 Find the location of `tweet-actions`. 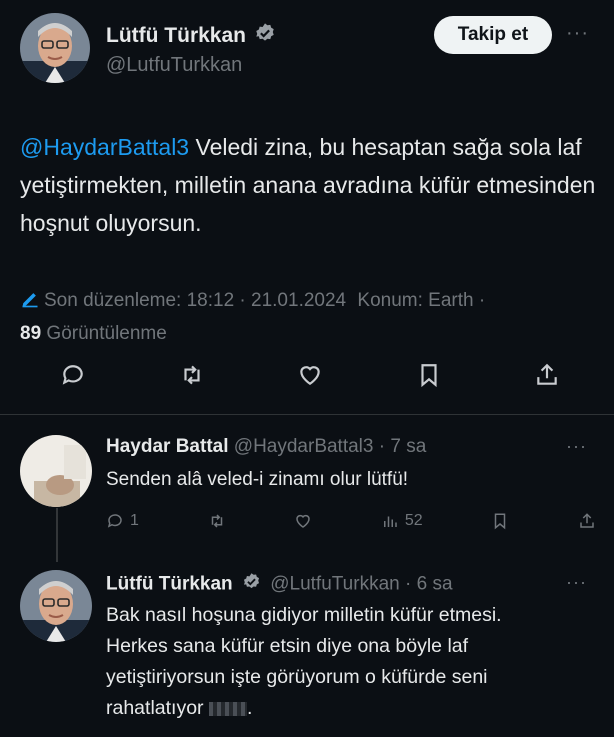

tweet-actions is located at coordinates (310, 375).